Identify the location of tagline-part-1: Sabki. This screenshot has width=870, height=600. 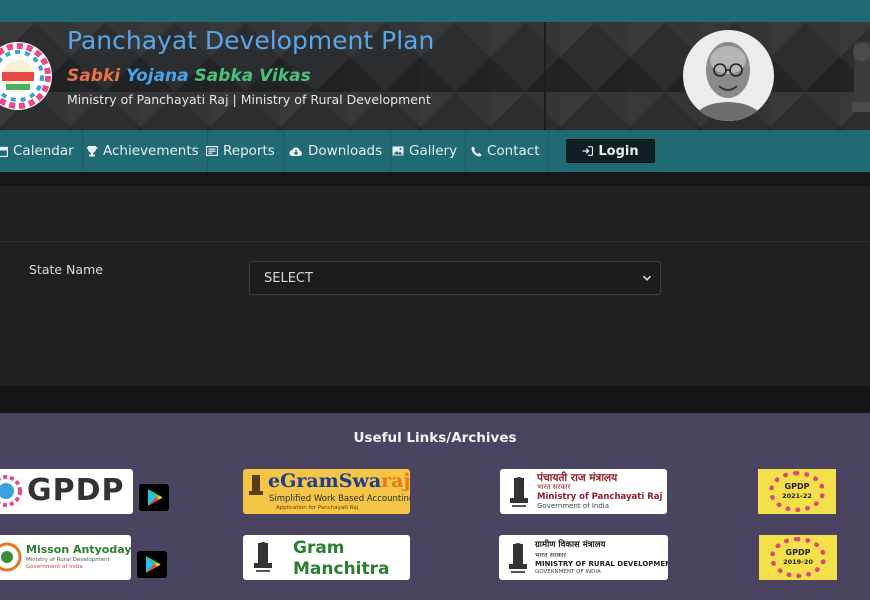
(94, 76).